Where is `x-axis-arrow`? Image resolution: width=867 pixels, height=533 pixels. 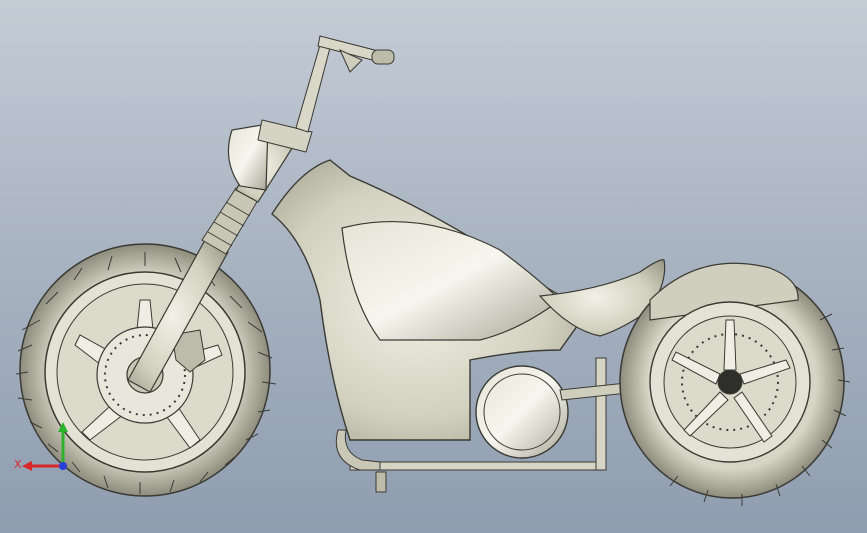
x-axis-arrow is located at coordinates (27, 466).